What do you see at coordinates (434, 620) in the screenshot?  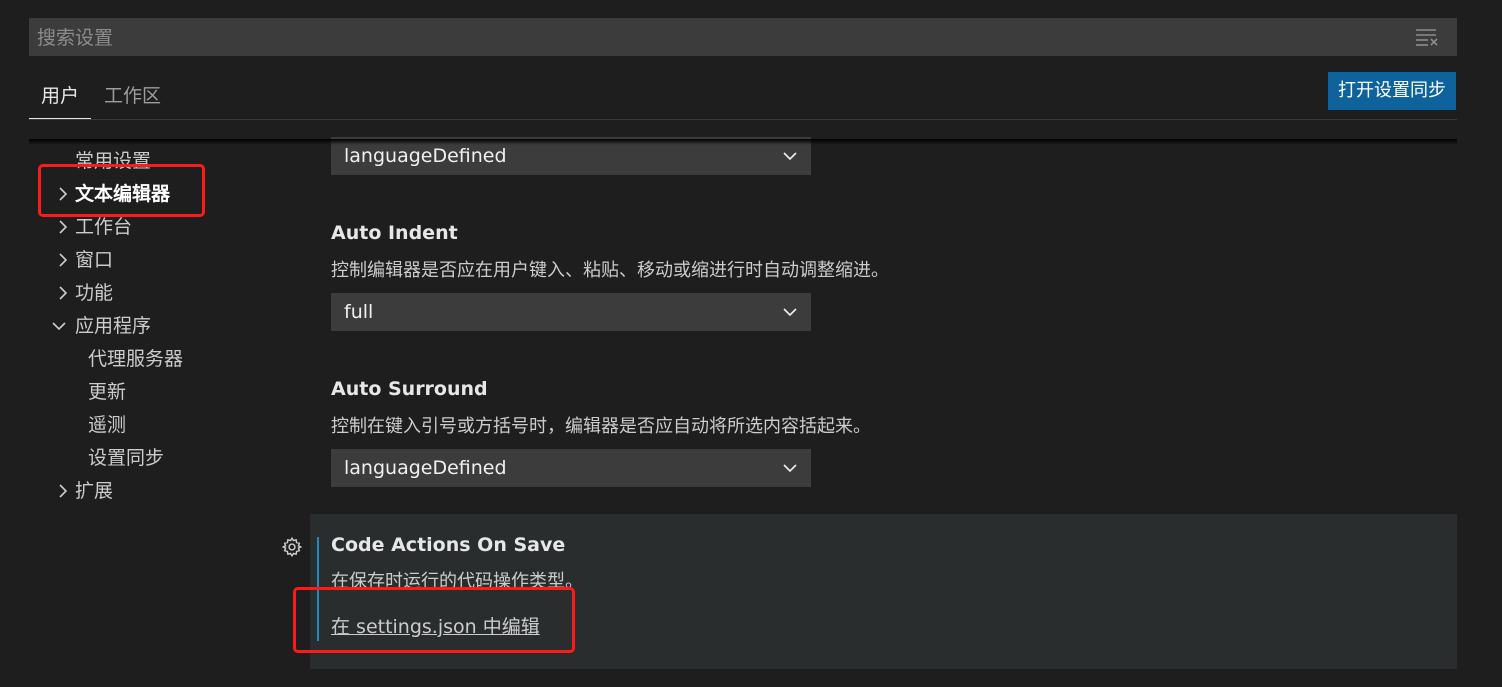 I see `annotation-highlight-edit-link` at bounding box center [434, 620].